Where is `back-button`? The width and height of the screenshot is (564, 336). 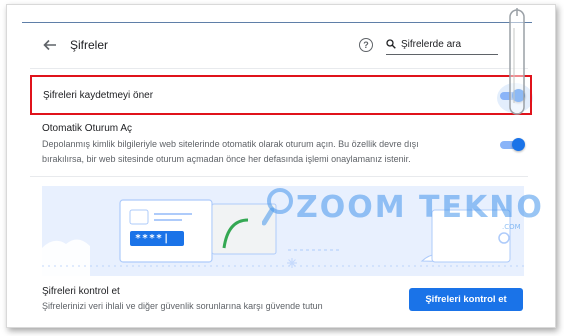 back-button is located at coordinates (50, 45).